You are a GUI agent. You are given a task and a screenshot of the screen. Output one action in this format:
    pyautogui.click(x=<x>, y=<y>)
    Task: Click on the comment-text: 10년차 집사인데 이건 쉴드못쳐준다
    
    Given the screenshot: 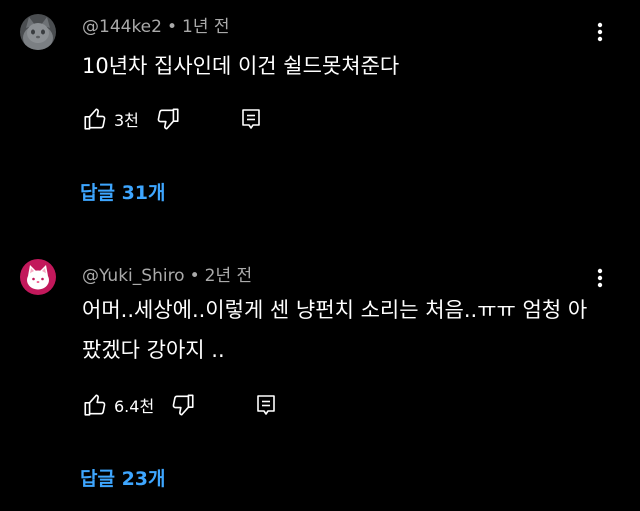 What is the action you would take?
    pyautogui.click(x=241, y=66)
    